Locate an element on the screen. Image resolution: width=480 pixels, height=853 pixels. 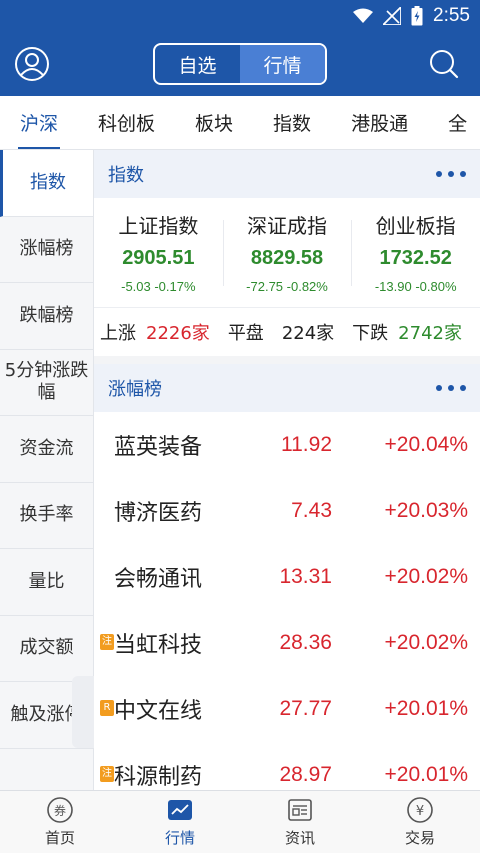
flat-count: 224家 is located at coordinates (308, 333).